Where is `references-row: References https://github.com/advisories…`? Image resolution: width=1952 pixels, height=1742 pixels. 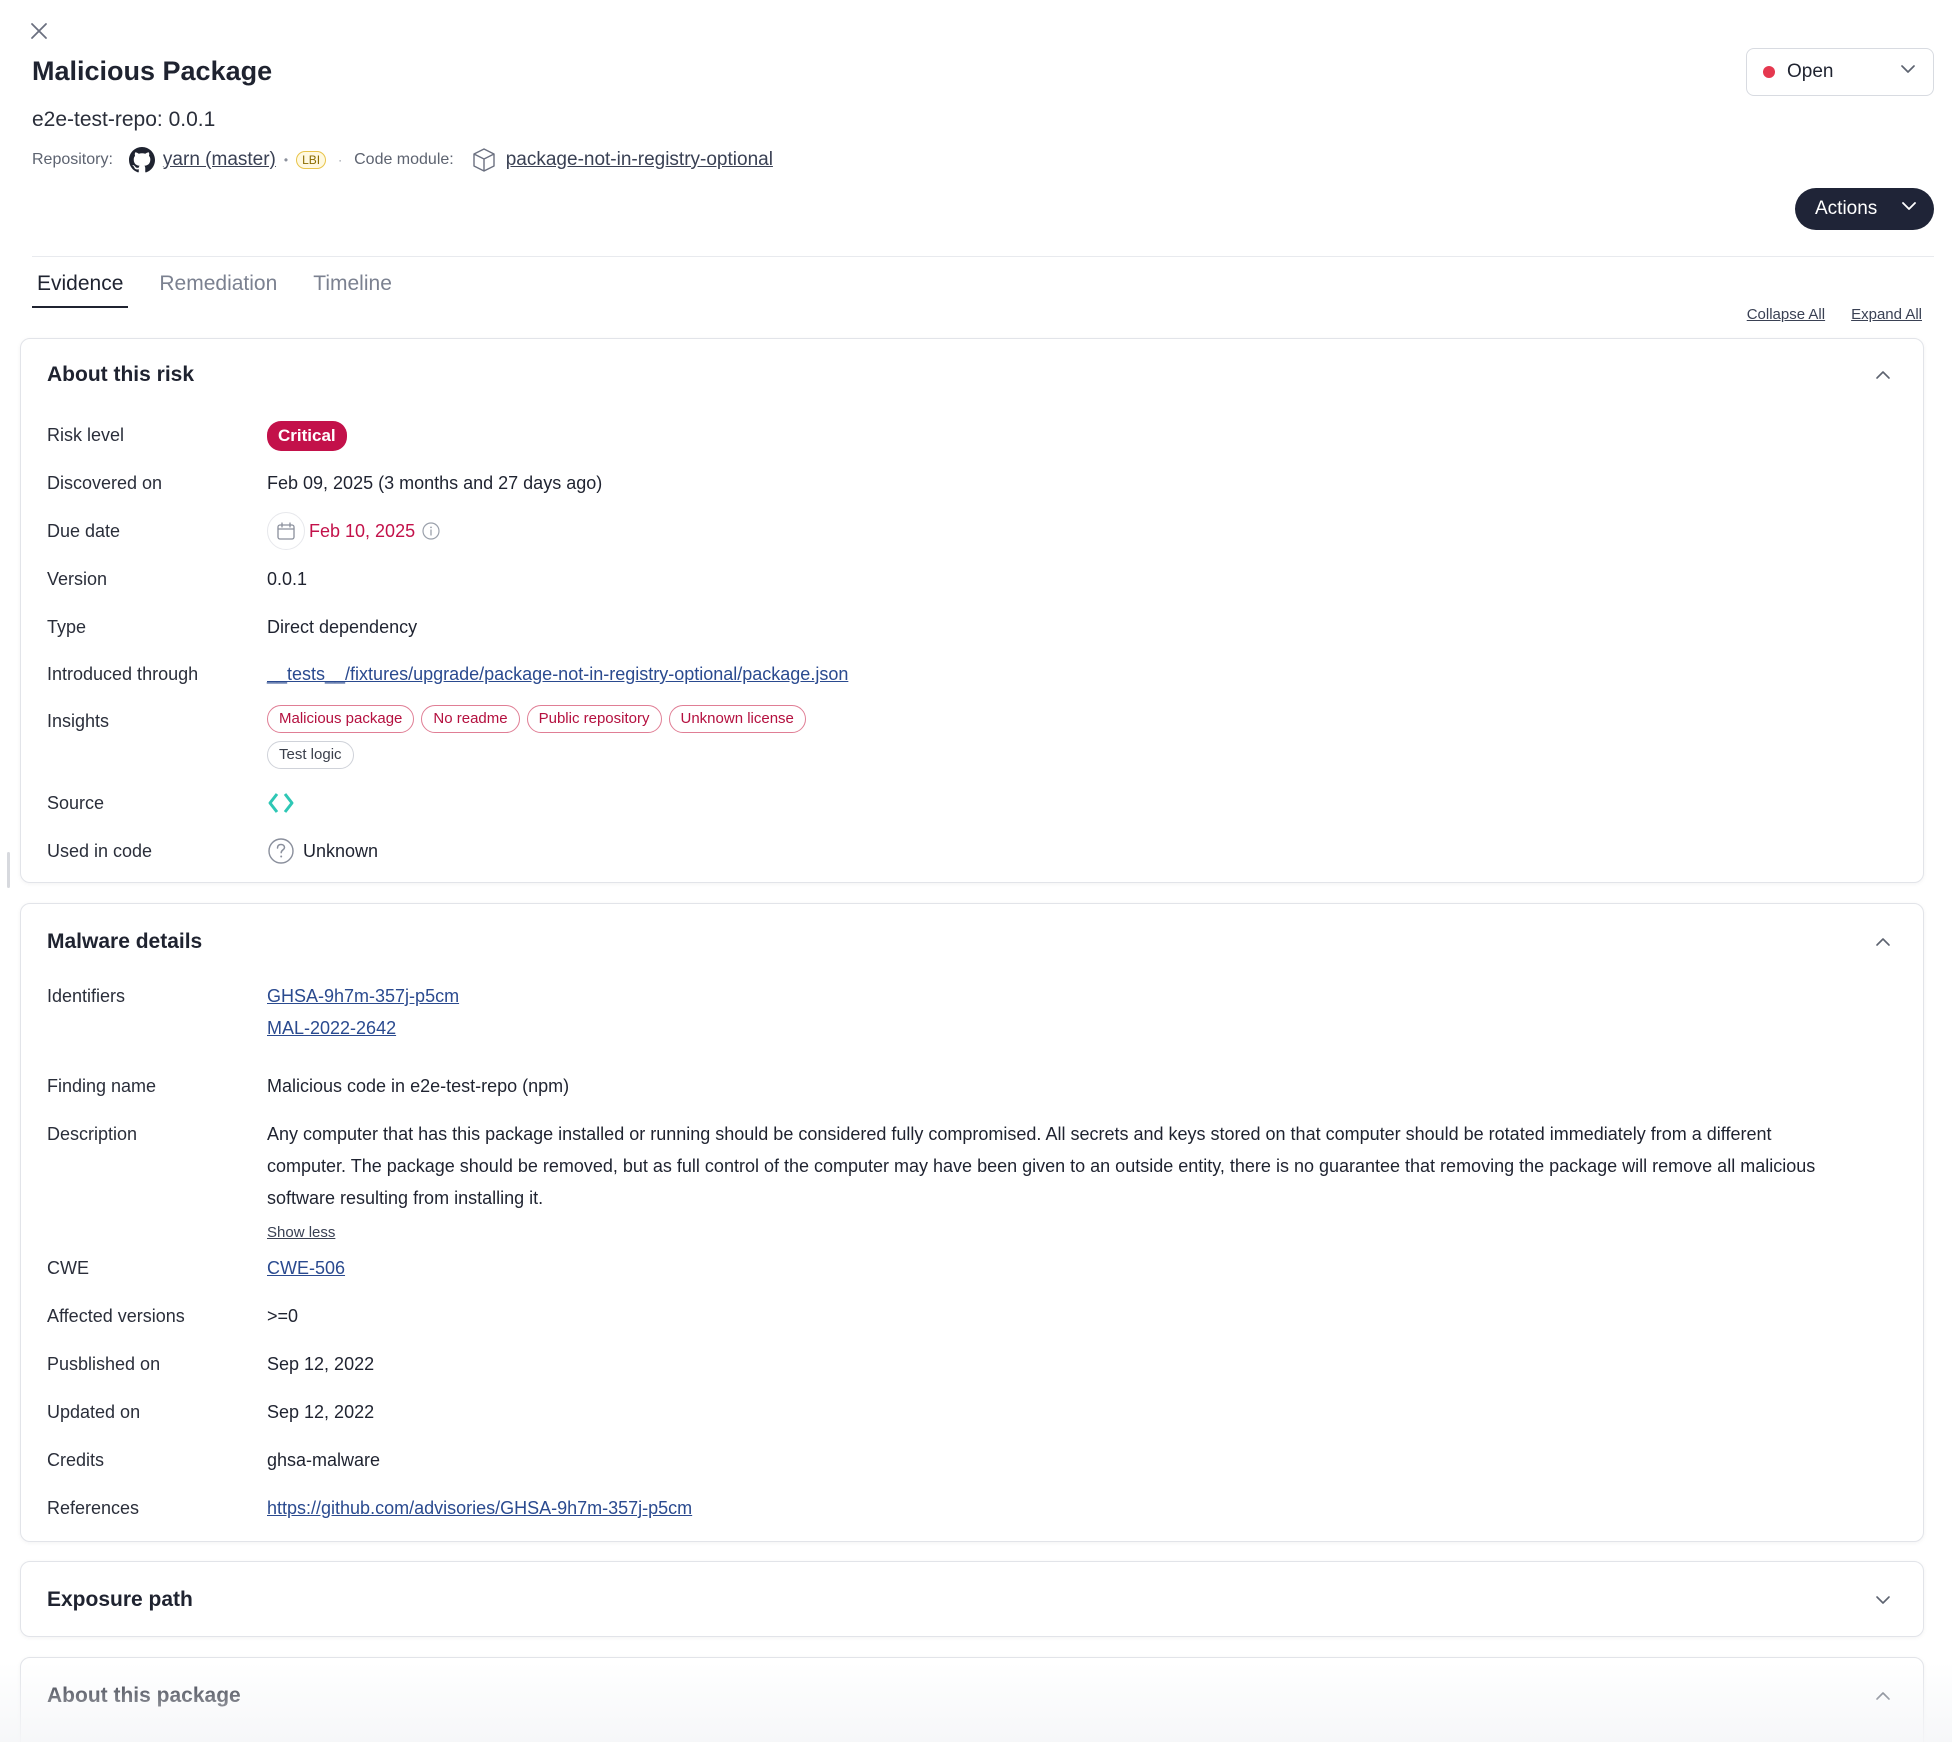 references-row: References https://github.com/advisories… is located at coordinates (972, 1508).